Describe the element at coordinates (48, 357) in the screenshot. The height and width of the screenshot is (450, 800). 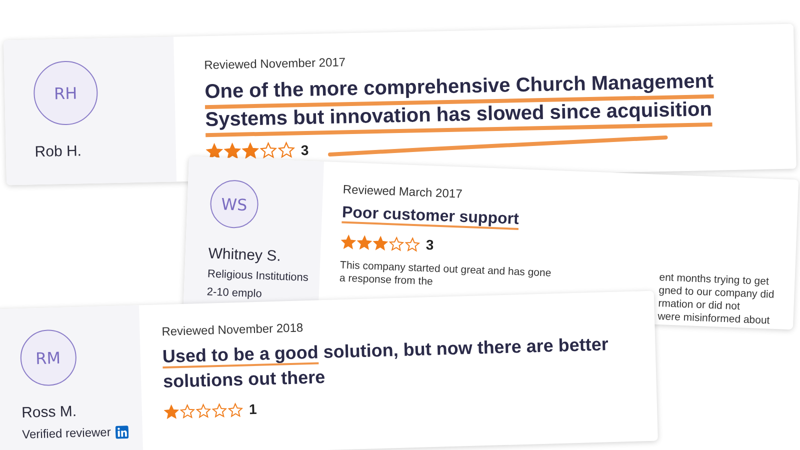
I see `avatar: RM` at that location.